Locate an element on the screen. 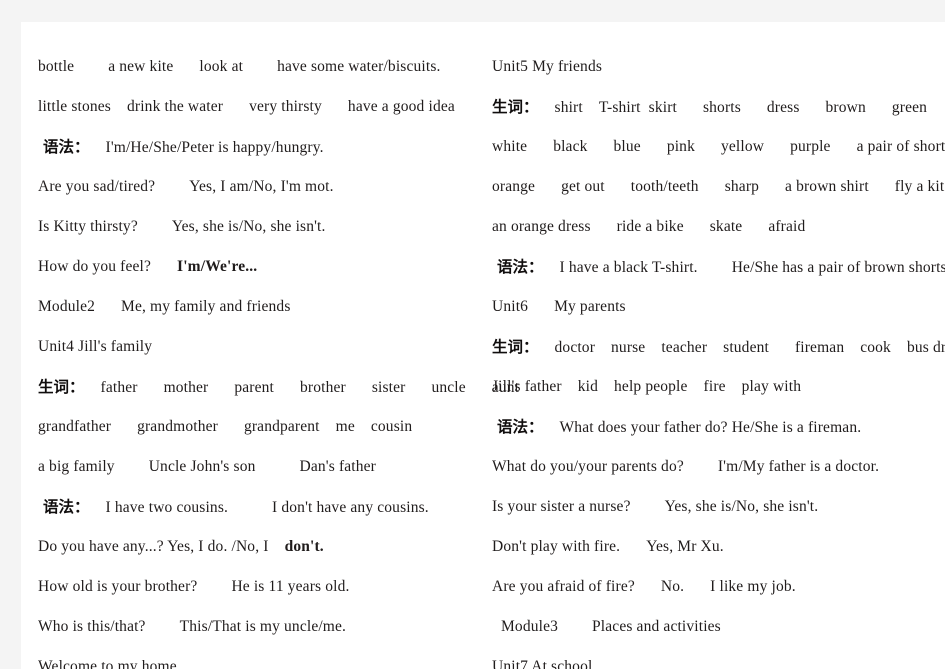  text-segment: kid is located at coordinates (588, 386).